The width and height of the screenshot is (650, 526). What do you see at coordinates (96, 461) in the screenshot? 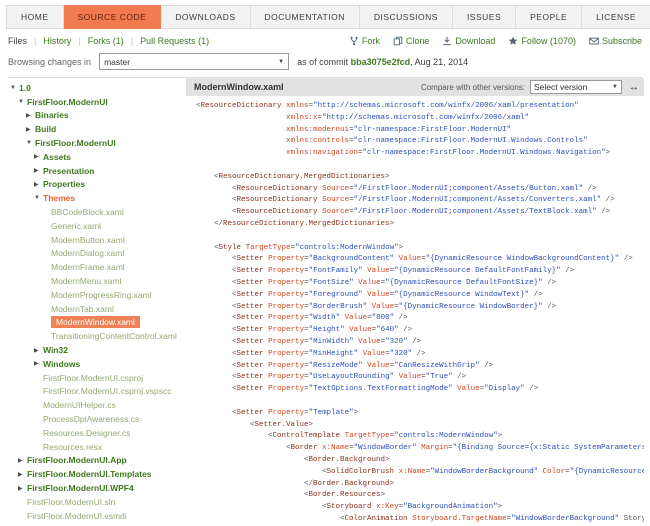
I see `tree-folder: ▶ FirstFloor.ModernUI.App` at bounding box center [96, 461].